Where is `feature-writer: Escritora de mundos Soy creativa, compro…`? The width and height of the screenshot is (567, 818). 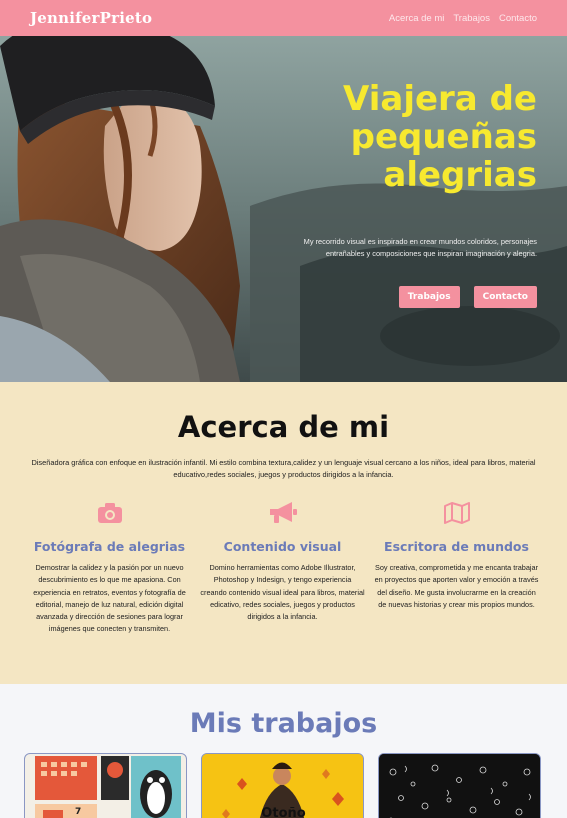 feature-writer: Escritora de mundos Soy creativa, compro… is located at coordinates (456, 555).